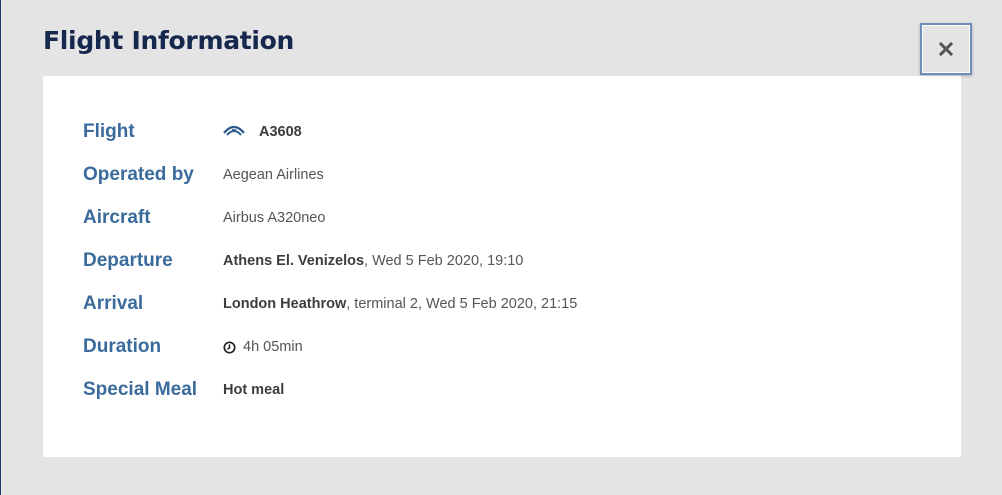  What do you see at coordinates (204, 218) in the screenshot?
I see `aircraft-row: Aircraft Airbus A320neo` at bounding box center [204, 218].